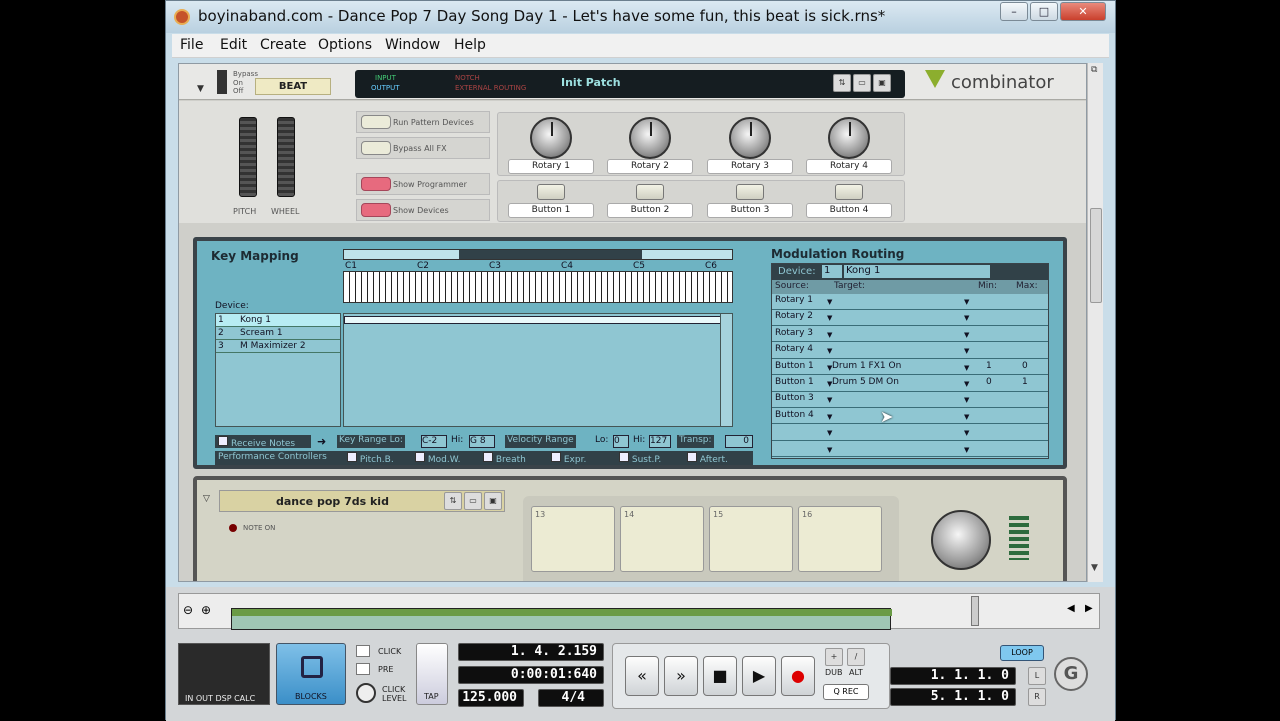 The image size is (1280, 721). I want to click on mod-min: 1, so click(989, 366).